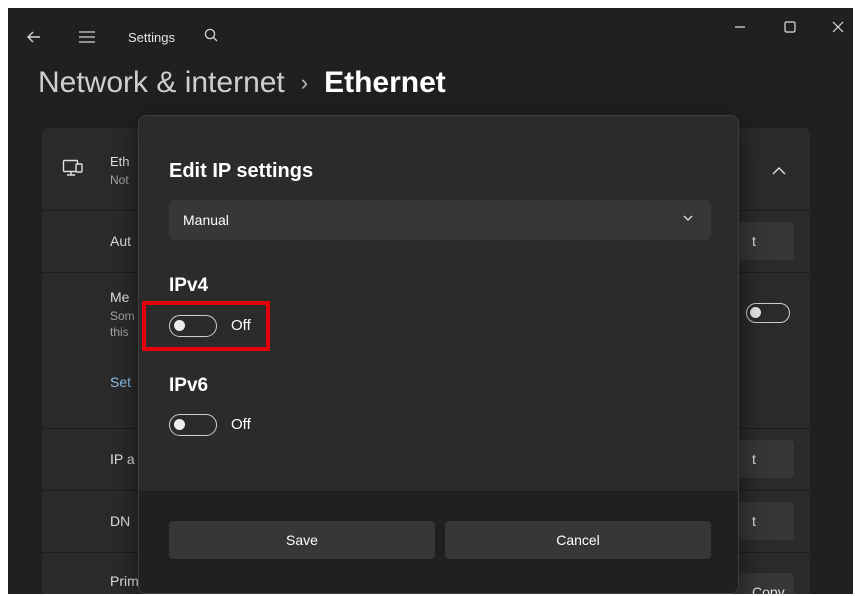 The height and width of the screenshot is (596, 855). Describe the element at coordinates (763, 459) in the screenshot. I see `ip-assignment-edit-button: t` at that location.